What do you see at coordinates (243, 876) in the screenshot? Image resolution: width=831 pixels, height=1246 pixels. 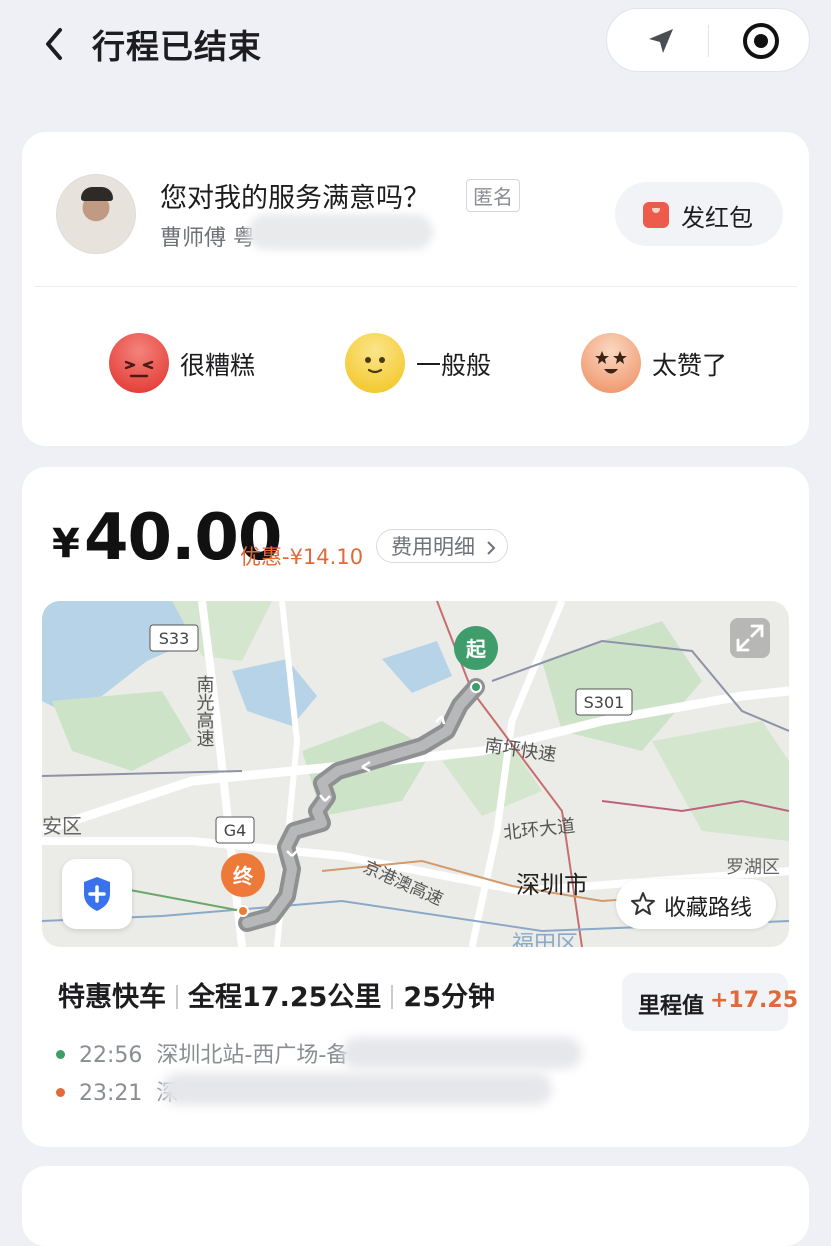 I see `end-pin-label: 终` at bounding box center [243, 876].